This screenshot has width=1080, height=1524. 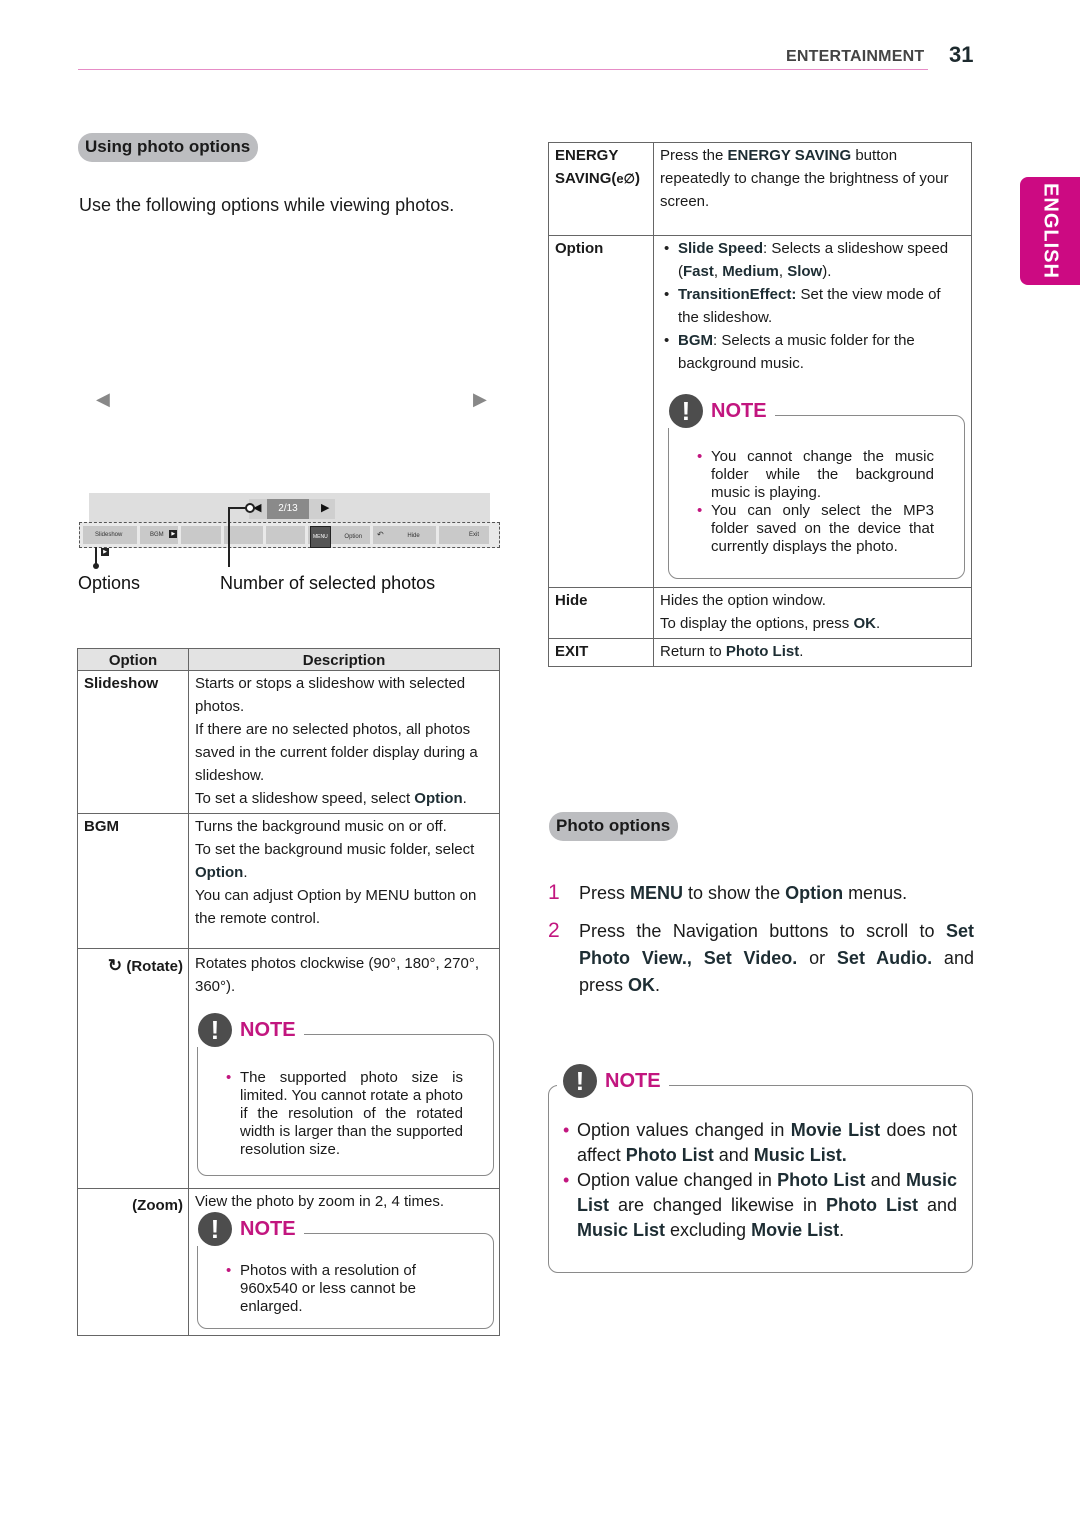 I want to click on section-heading-photo-options: Photo options, so click(x=614, y=826).